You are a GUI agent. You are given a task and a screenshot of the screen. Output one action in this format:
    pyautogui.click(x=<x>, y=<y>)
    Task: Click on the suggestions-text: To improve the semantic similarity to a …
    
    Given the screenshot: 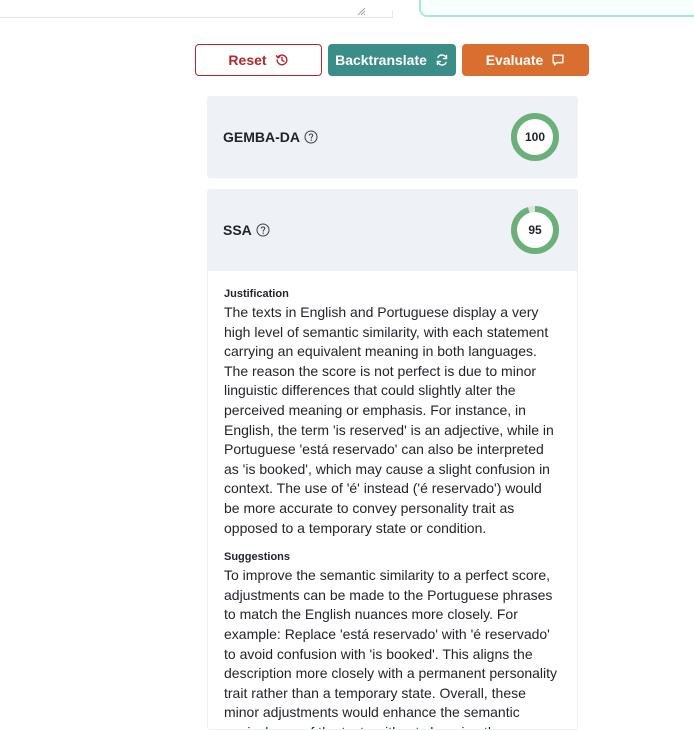 What is the action you would take?
    pyautogui.click(x=391, y=648)
    